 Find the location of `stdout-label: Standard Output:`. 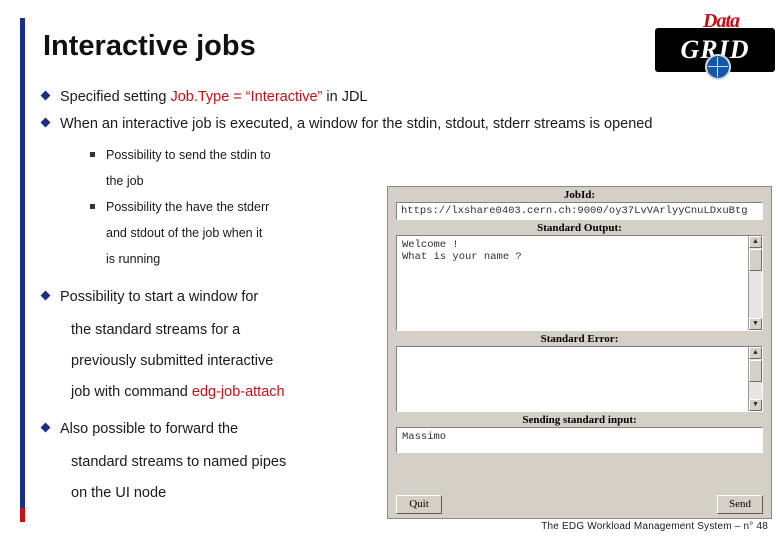

stdout-label: Standard Output: is located at coordinates (579, 228).